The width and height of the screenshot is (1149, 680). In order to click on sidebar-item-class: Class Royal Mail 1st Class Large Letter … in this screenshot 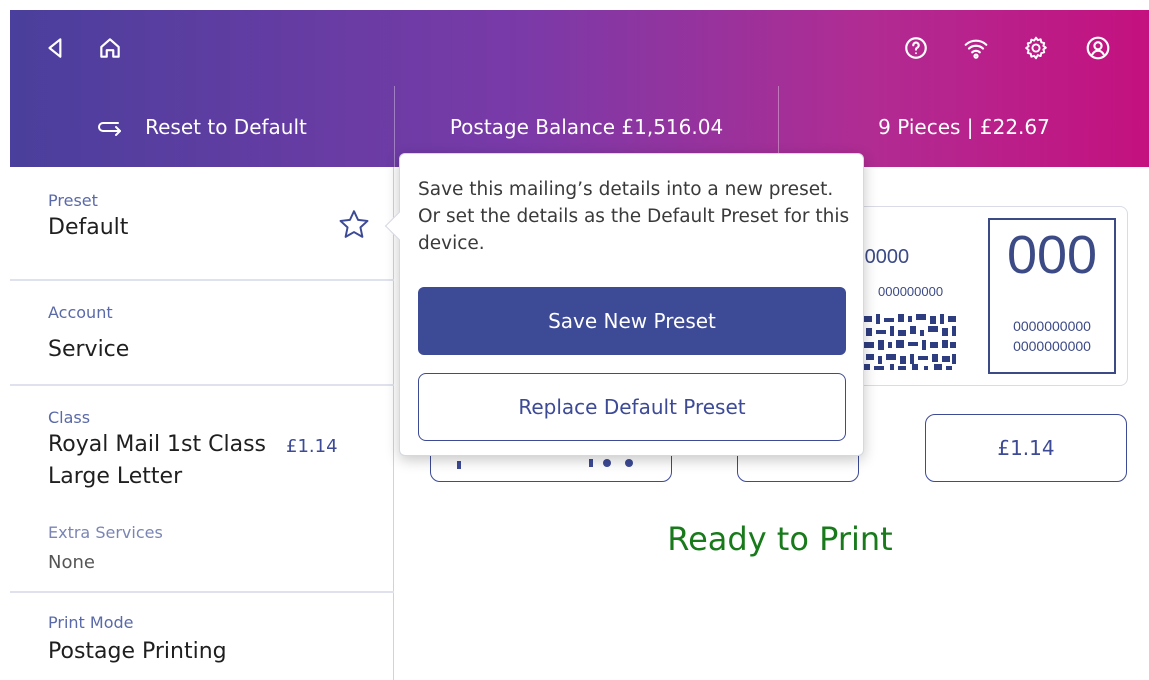, I will do `click(201, 446)`.